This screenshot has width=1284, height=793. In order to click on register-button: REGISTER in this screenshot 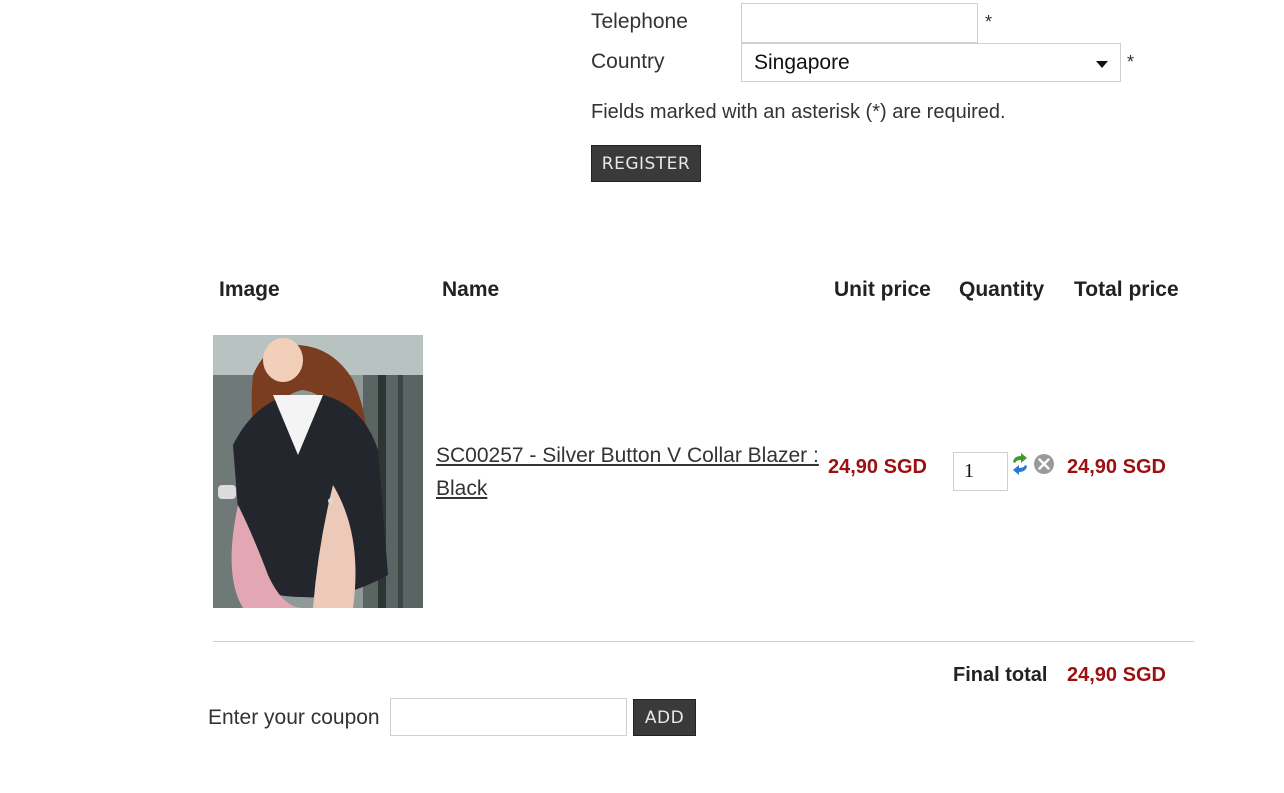, I will do `click(646, 163)`.